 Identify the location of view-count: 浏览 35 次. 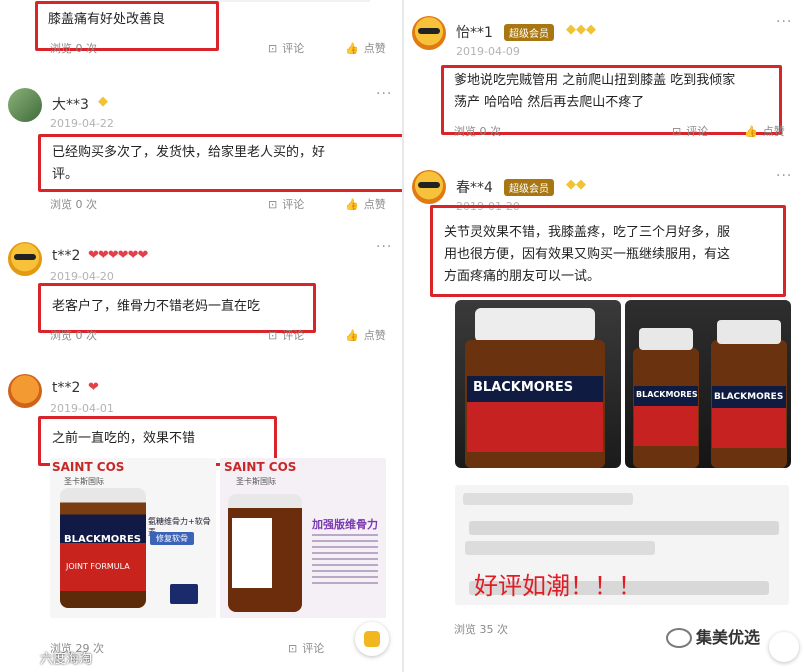
(481, 629).